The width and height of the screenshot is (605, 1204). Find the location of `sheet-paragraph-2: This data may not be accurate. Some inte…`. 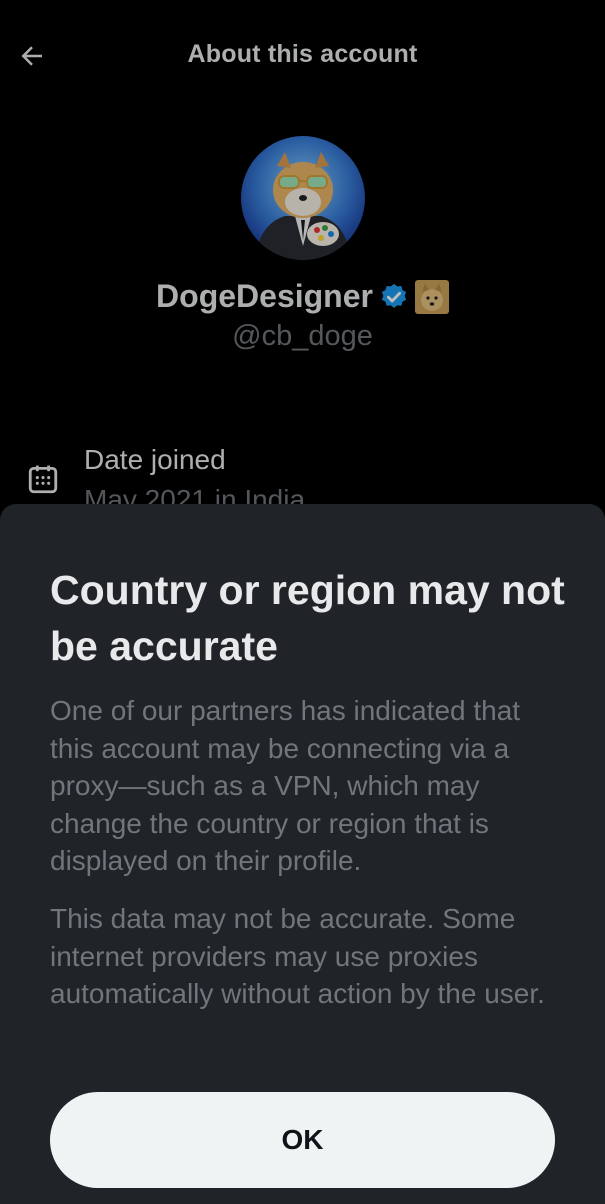

sheet-paragraph-2: This data may not be accurate. Some inte… is located at coordinates (297, 956).